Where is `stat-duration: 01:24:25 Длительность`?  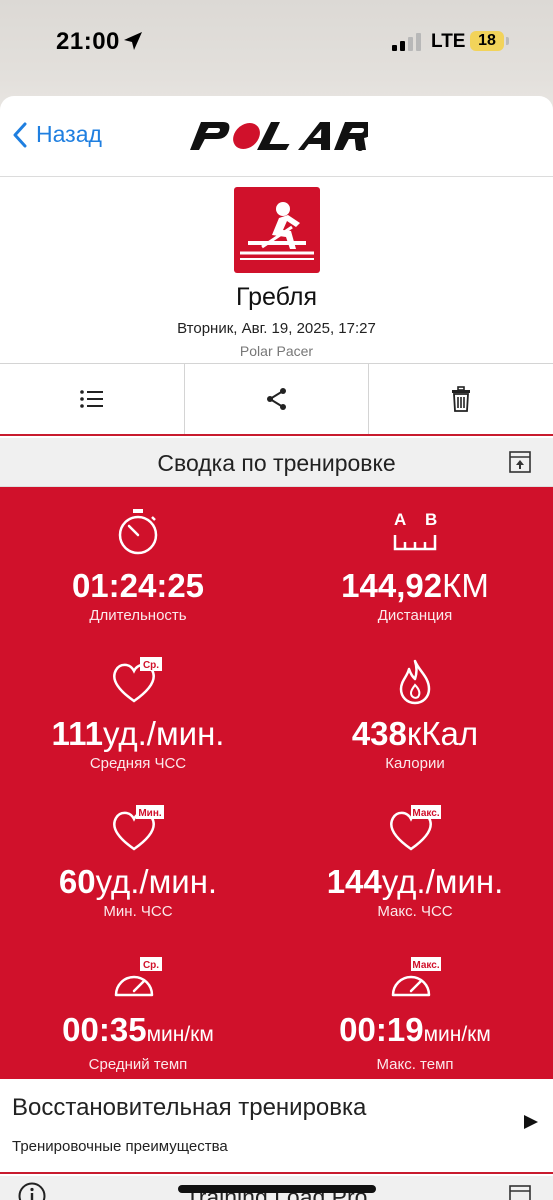 stat-duration: 01:24:25 Длительность is located at coordinates (138, 560).